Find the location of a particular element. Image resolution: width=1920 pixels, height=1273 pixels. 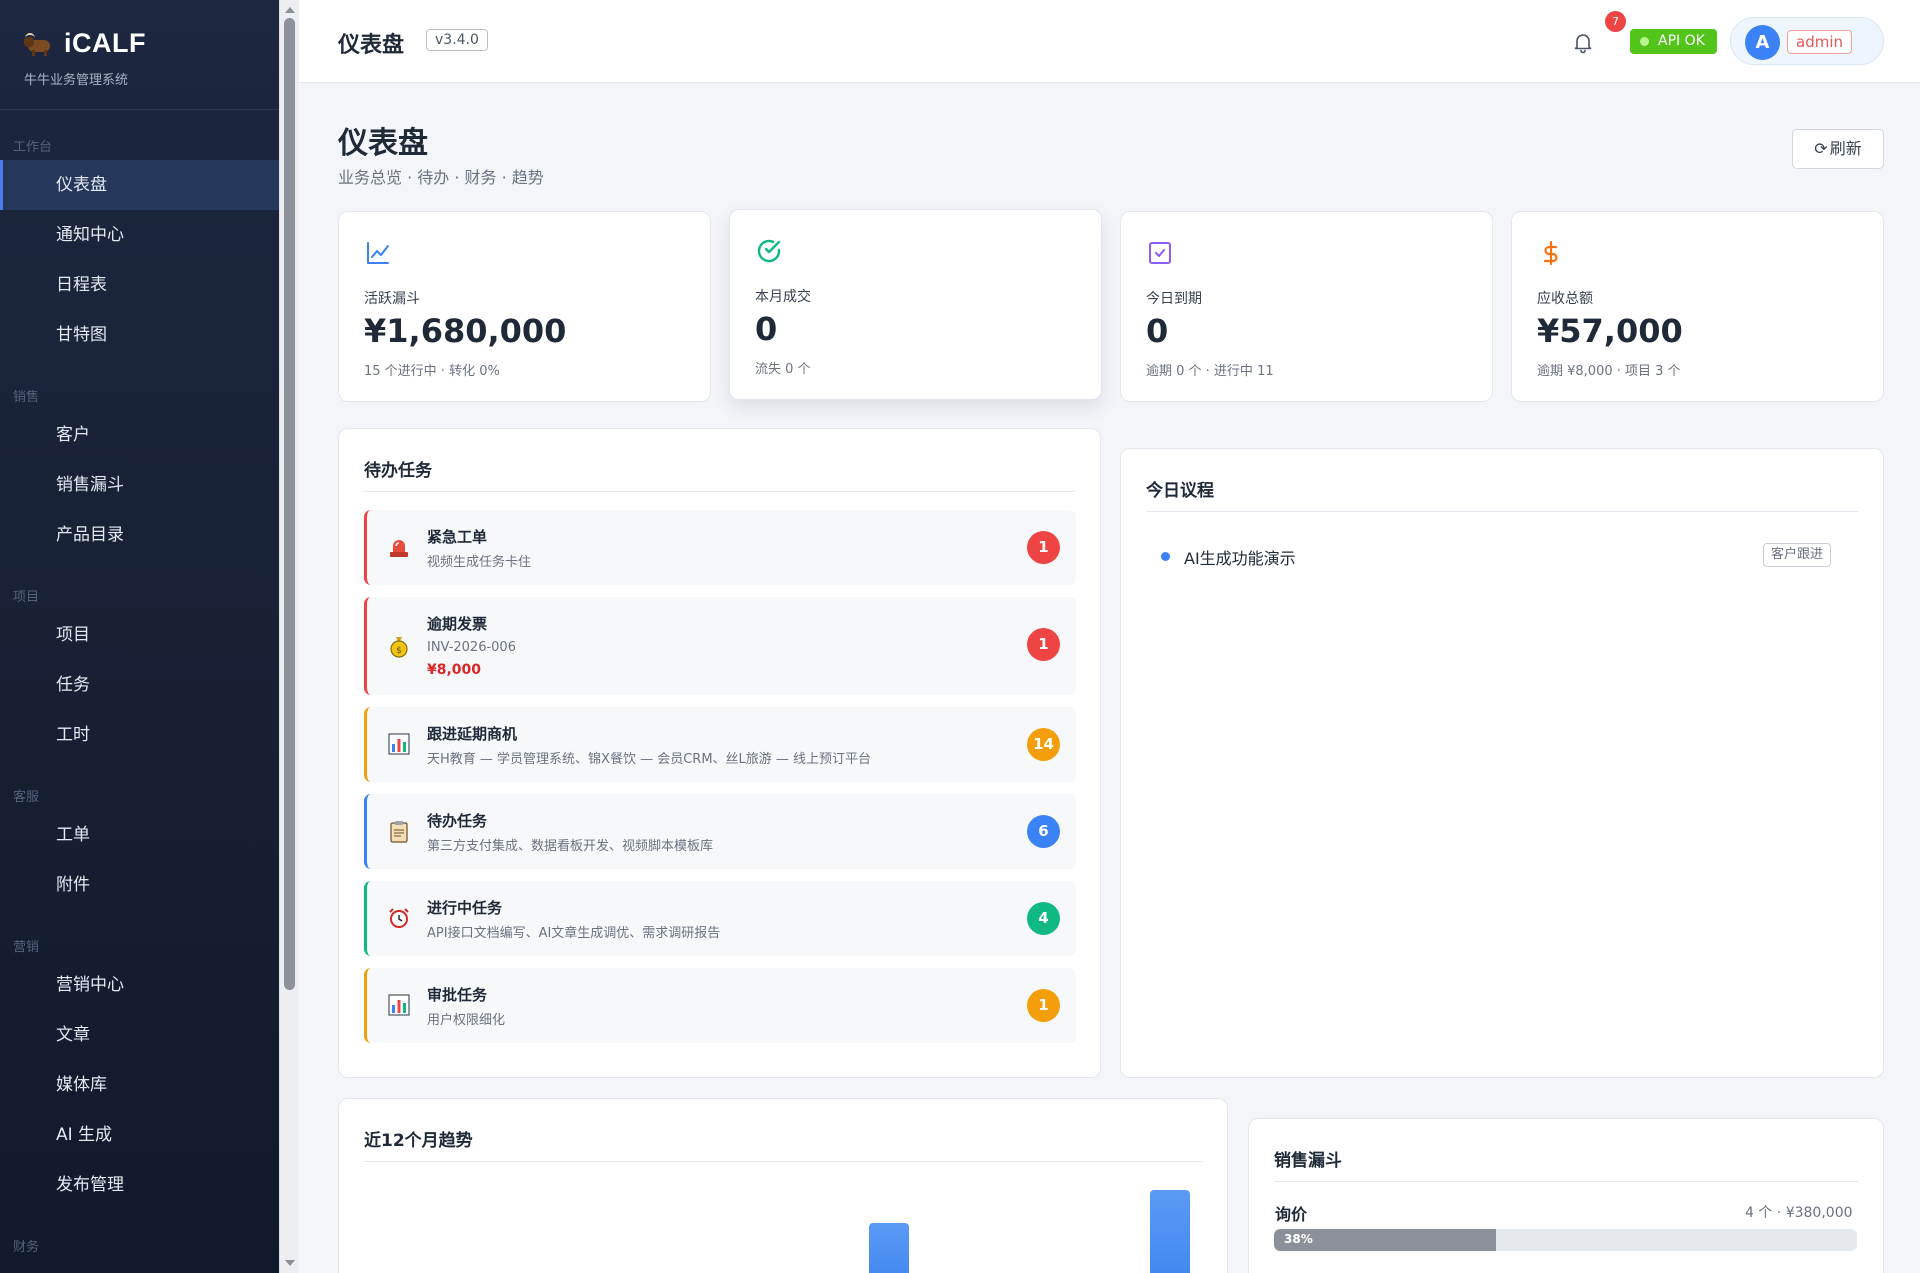

todo-item-desc: 第三方支付集成、数据看板开发、视频脚本模板库 is located at coordinates (570, 846).